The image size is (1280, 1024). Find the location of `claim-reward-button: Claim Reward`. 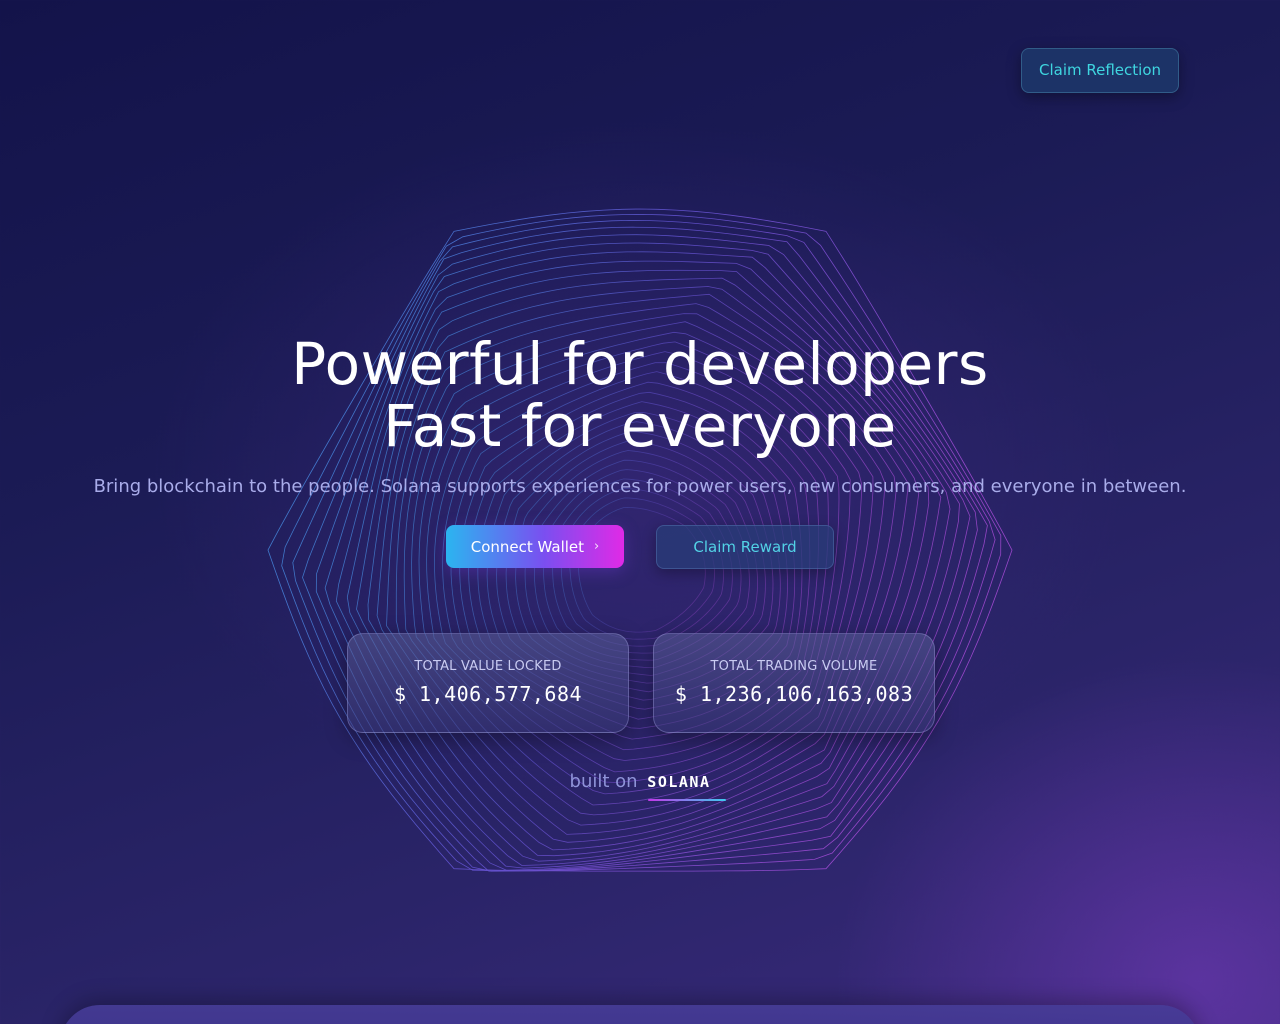

claim-reward-button: Claim Reward is located at coordinates (745, 547).